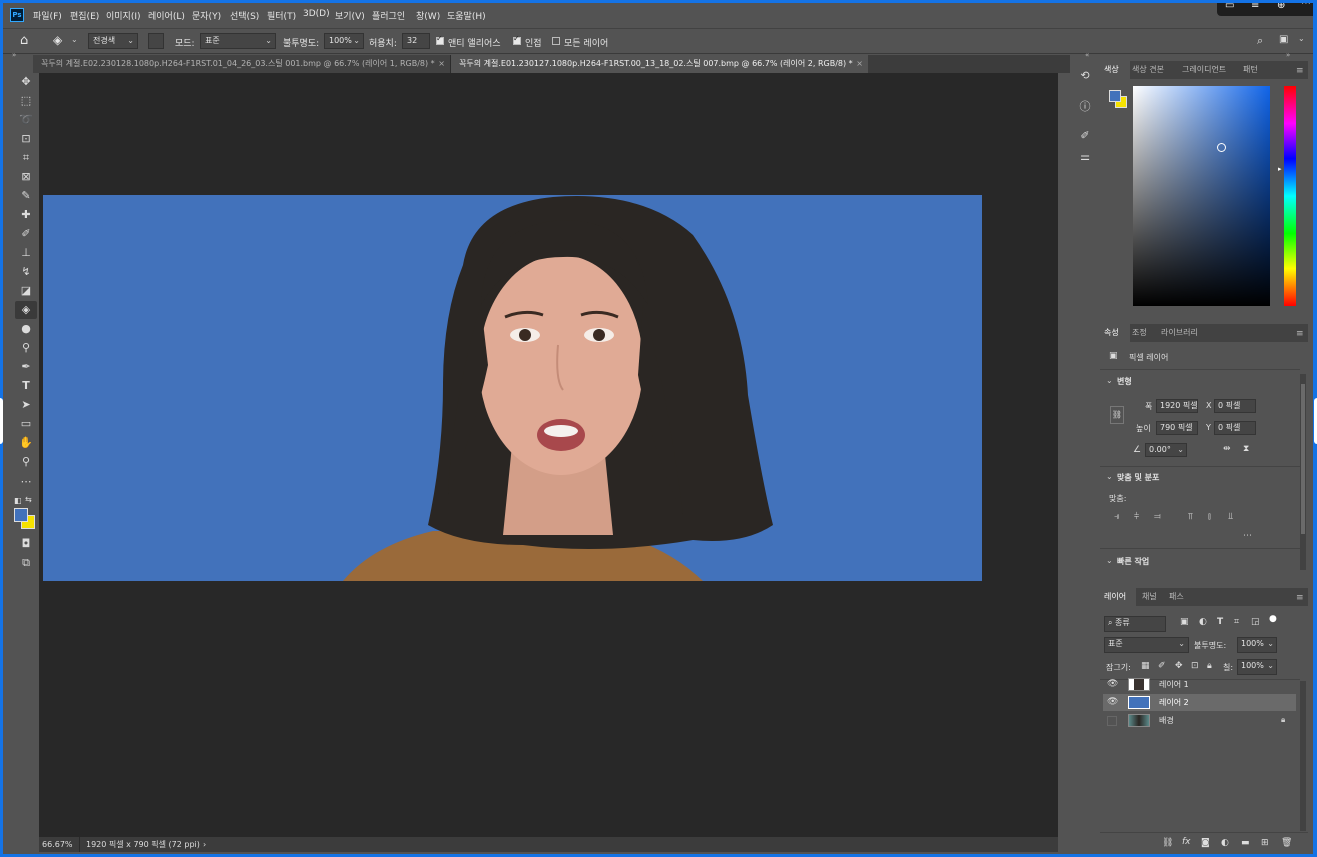 Image resolution: width=1317 pixels, height=857 pixels. Describe the element at coordinates (1190, 517) in the screenshot. I see `align-top-icon: ⫪` at that location.